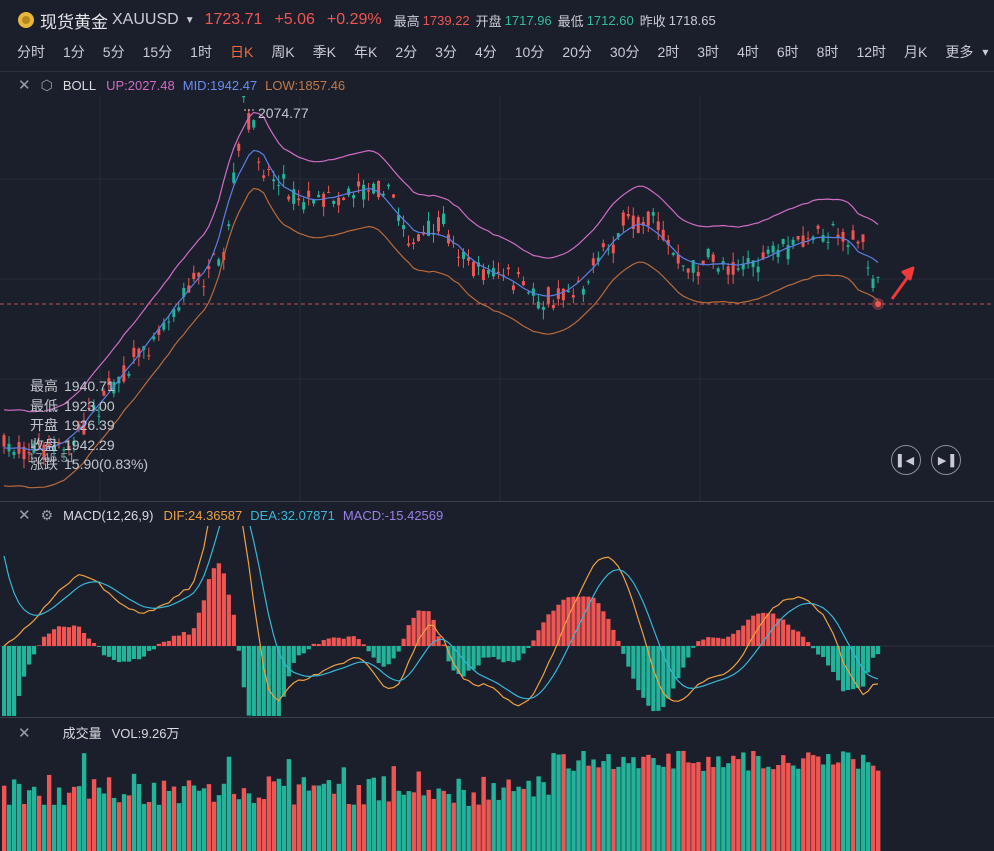 The width and height of the screenshot is (994, 851). Describe the element at coordinates (906, 460) in the screenshot. I see `skip-back-icon: ▌◀` at that location.